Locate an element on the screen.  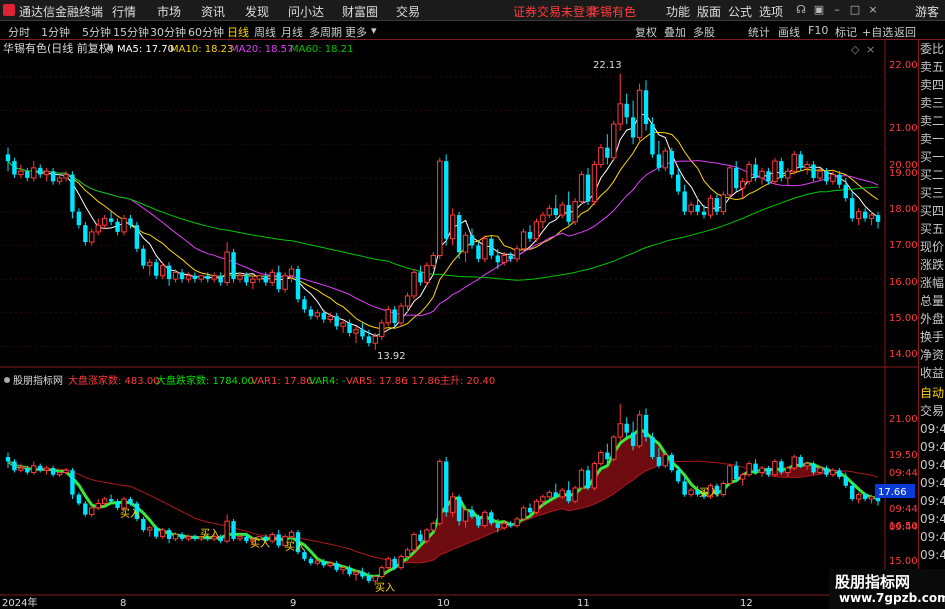
menu-formula: 公式 is located at coordinates (740, 11).